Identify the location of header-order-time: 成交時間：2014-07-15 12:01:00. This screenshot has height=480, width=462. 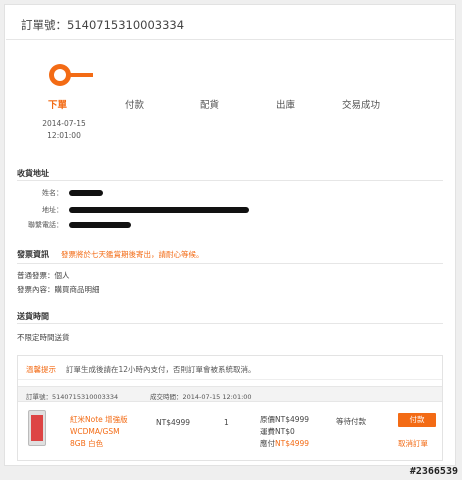
(201, 397).